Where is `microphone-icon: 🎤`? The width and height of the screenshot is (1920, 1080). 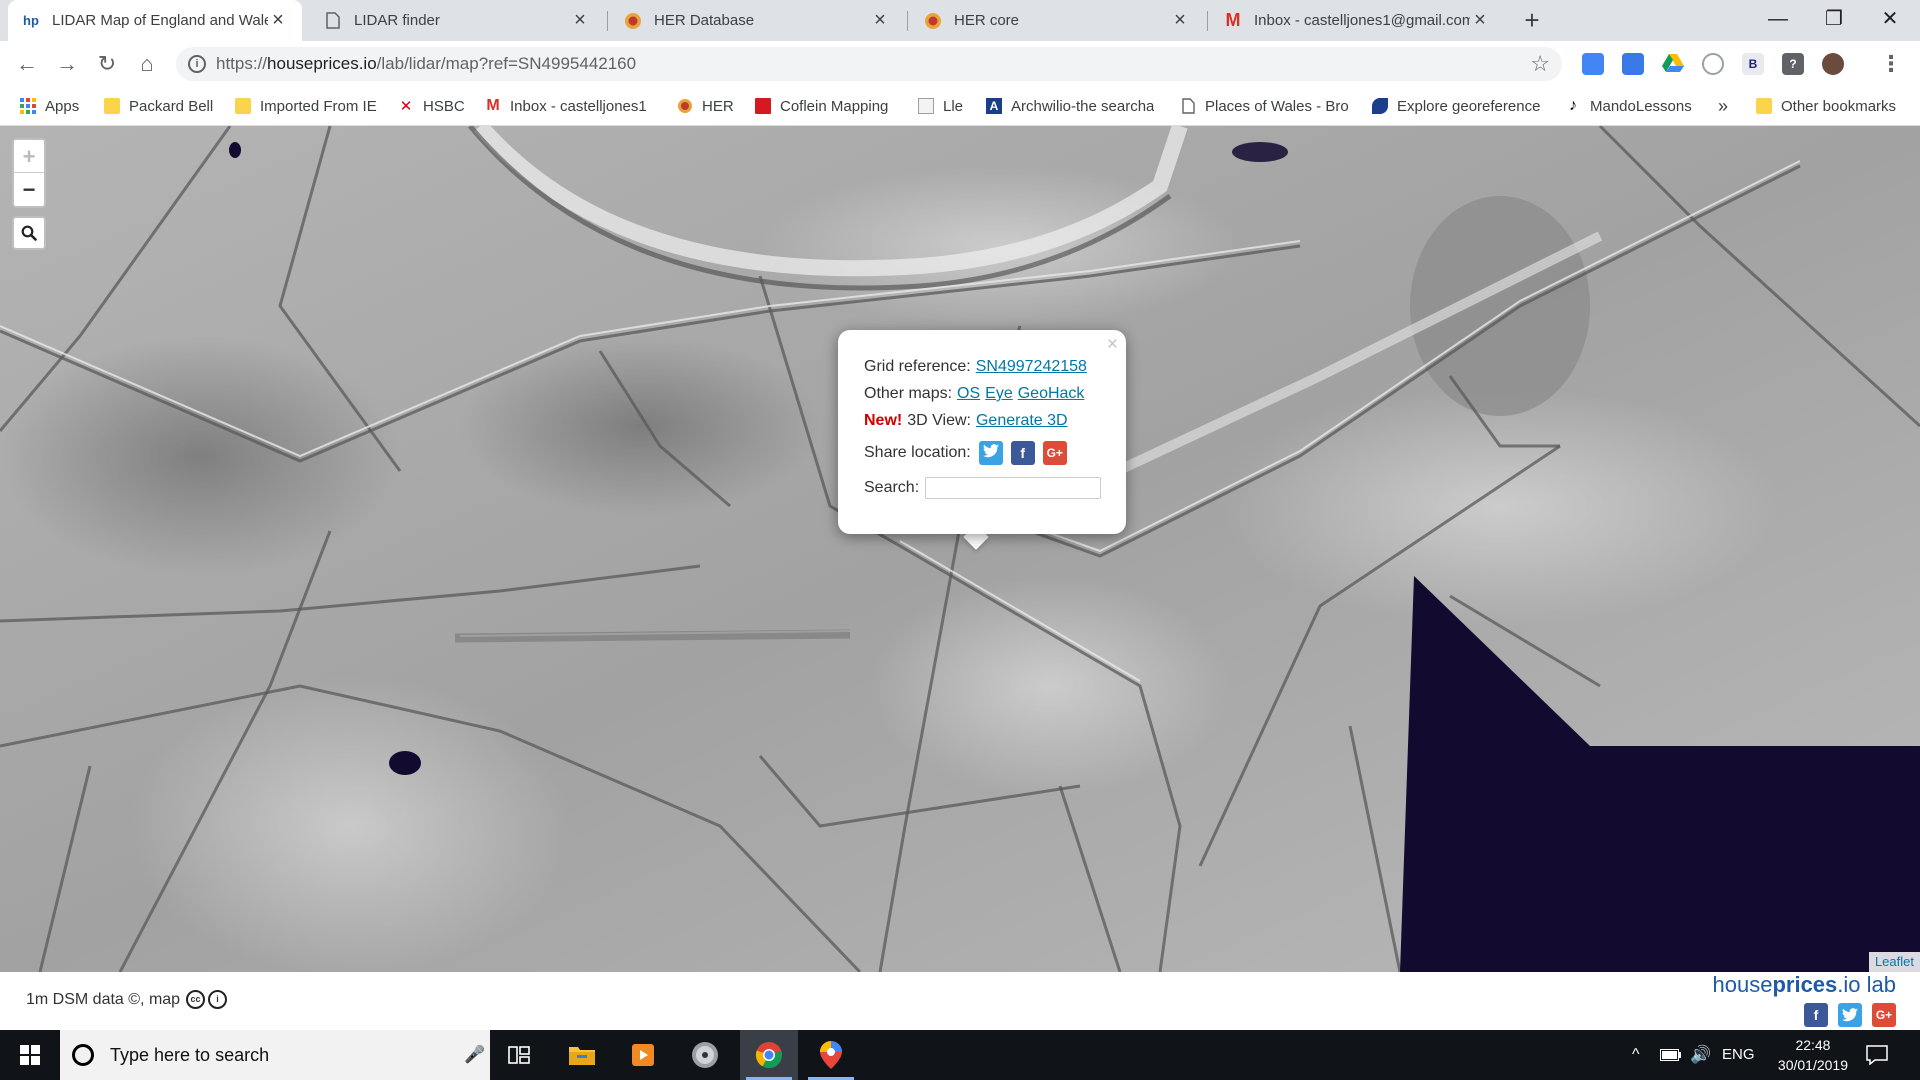
microphone-icon: 🎤 is located at coordinates (475, 1055).